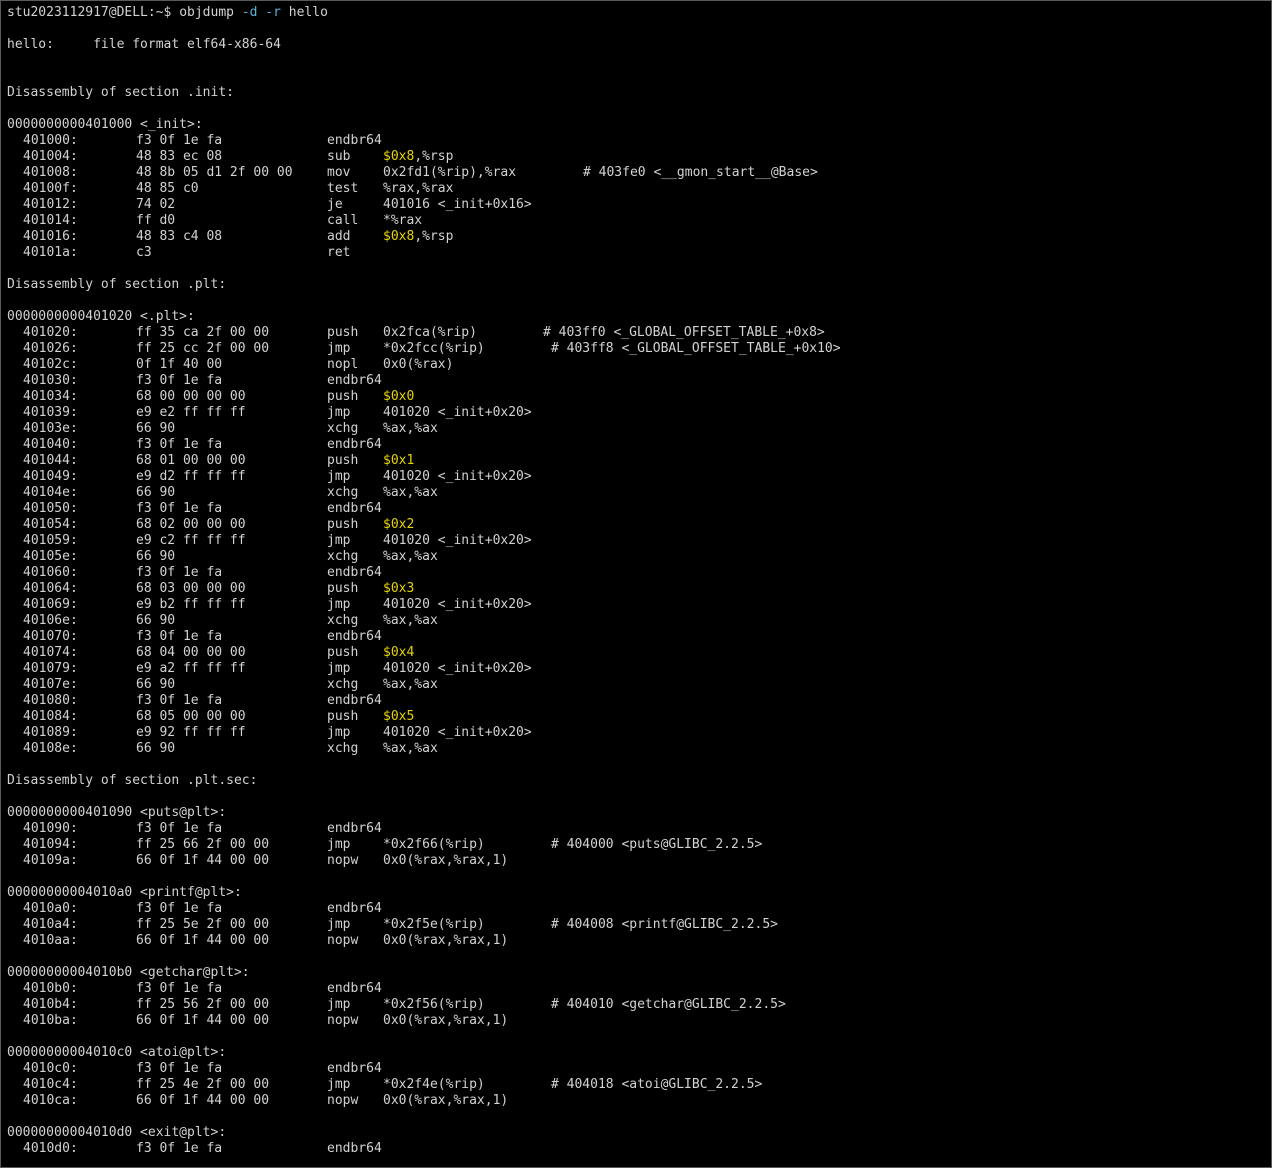 The width and height of the screenshot is (1272, 1168). What do you see at coordinates (700, 172) in the screenshot?
I see `instruction-comment: # 403fe0 <__gmon_start__@Base>` at bounding box center [700, 172].